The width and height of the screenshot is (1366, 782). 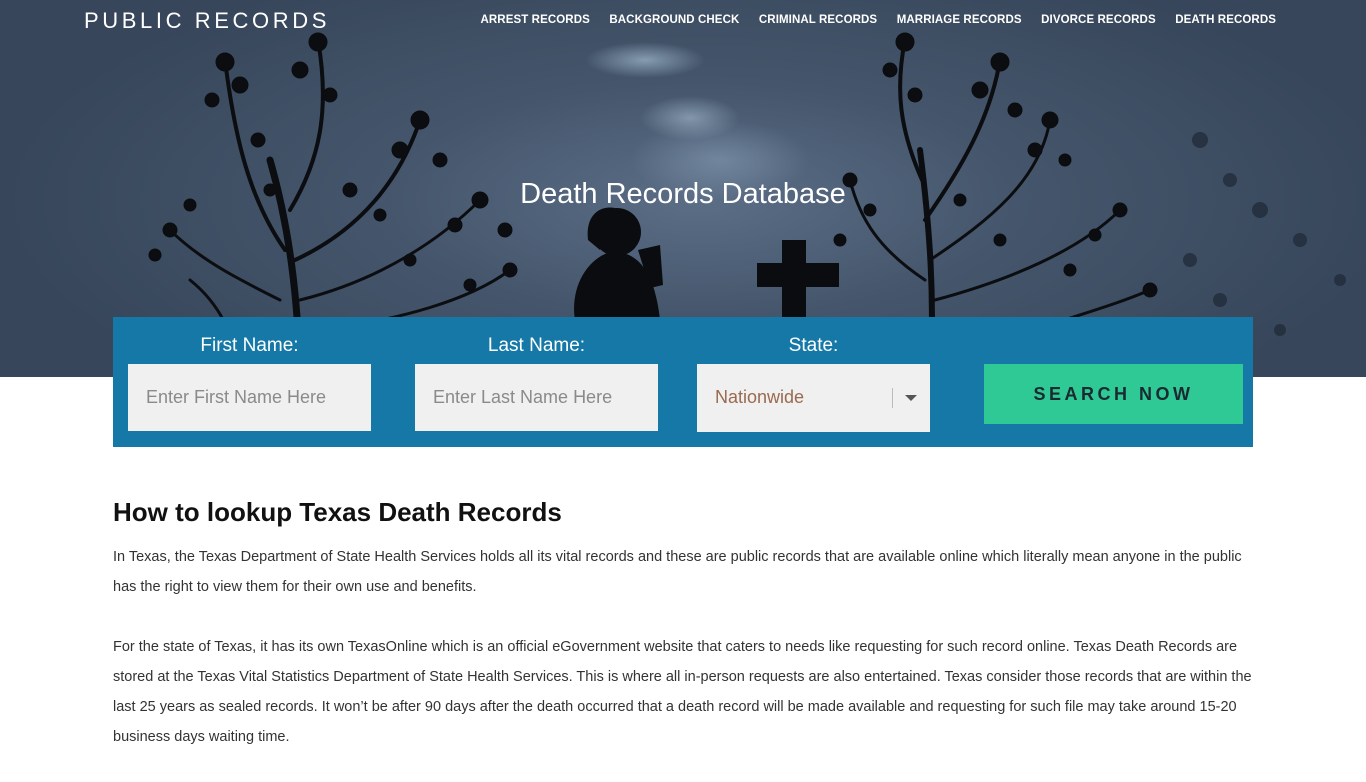 What do you see at coordinates (911, 398) in the screenshot?
I see `chevron-down-icon` at bounding box center [911, 398].